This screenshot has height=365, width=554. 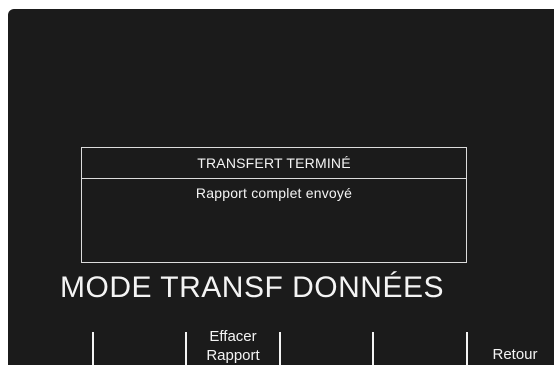 What do you see at coordinates (274, 163) in the screenshot?
I see `dialog-title: TRANSFERT TERMINÉ` at bounding box center [274, 163].